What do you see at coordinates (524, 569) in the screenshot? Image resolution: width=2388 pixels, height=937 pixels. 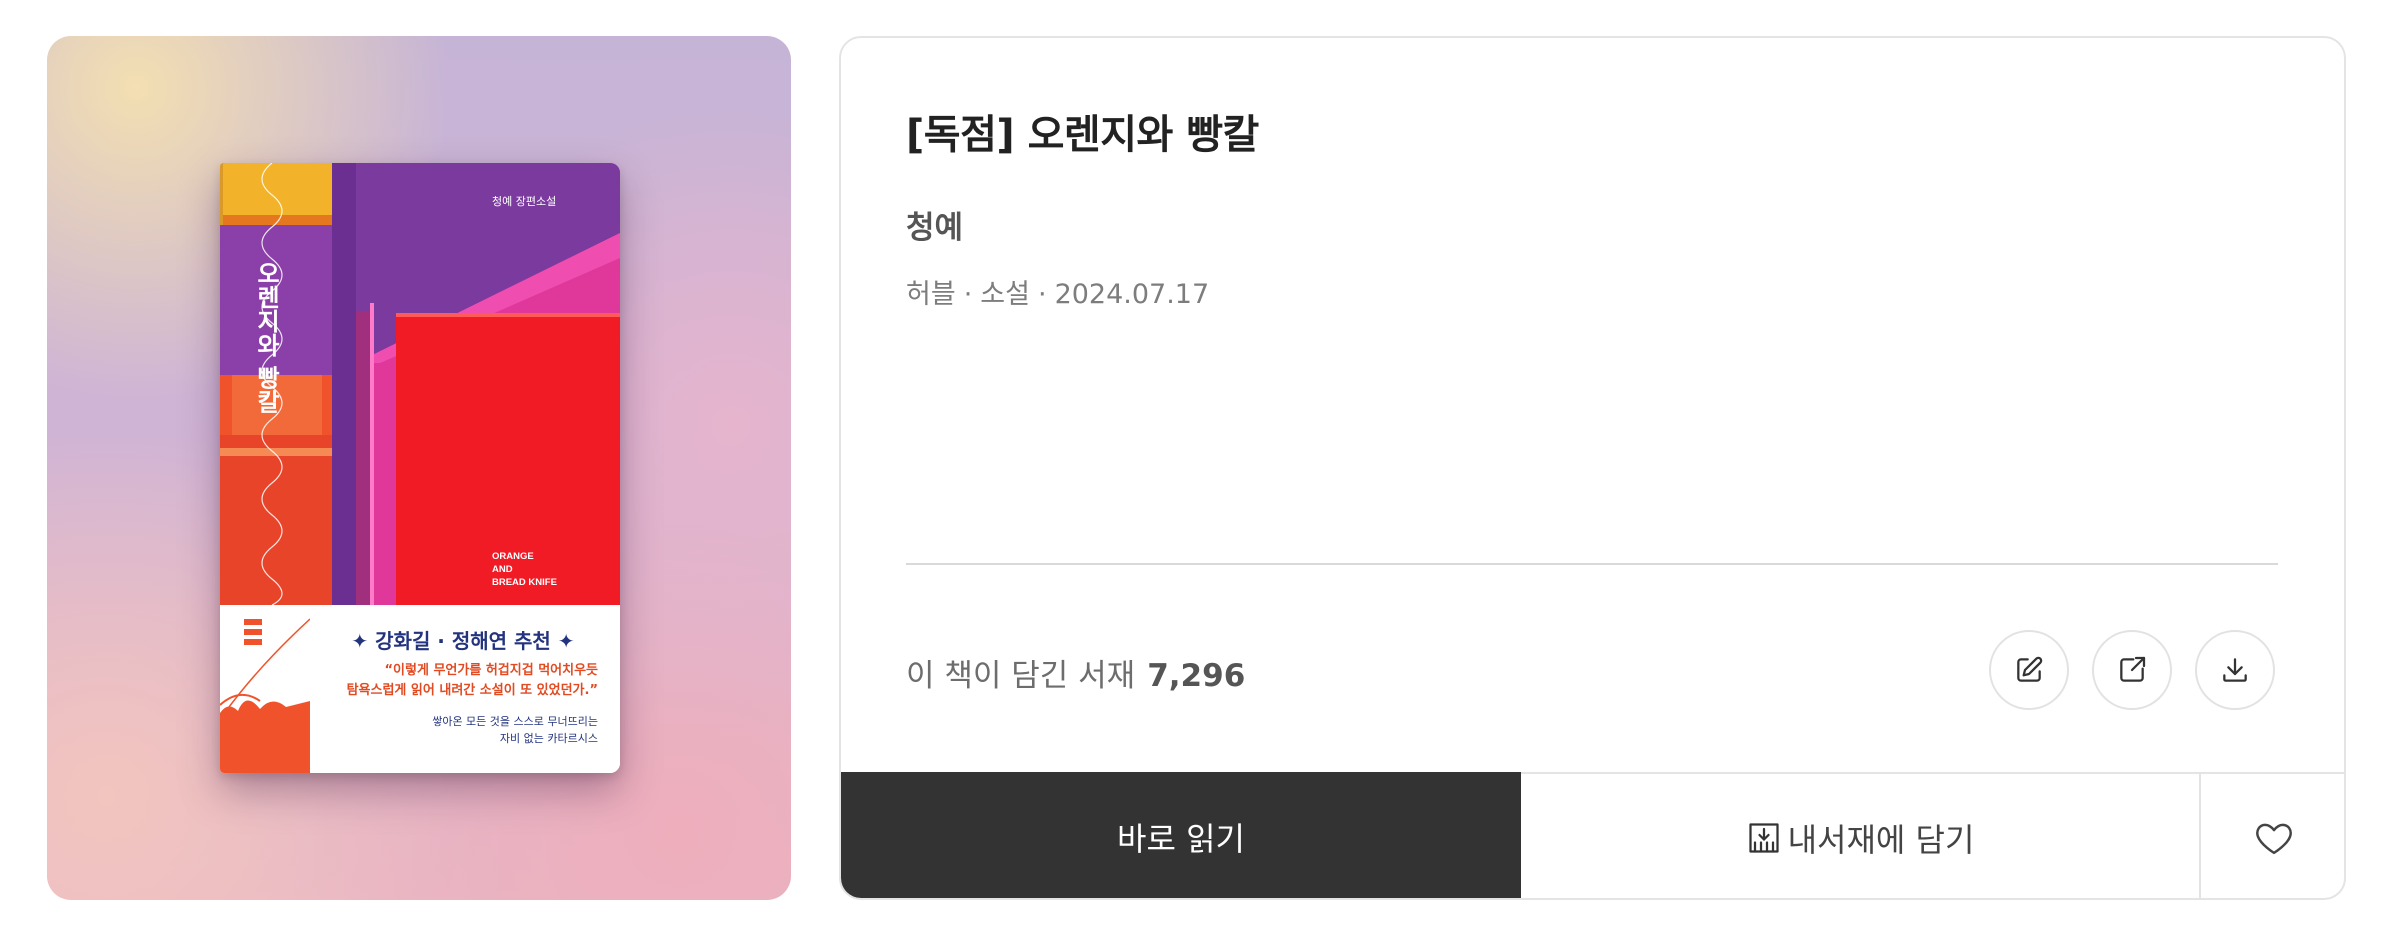 I see `cover-english-title: ORANGE AND BREAD KNIFE` at bounding box center [524, 569].